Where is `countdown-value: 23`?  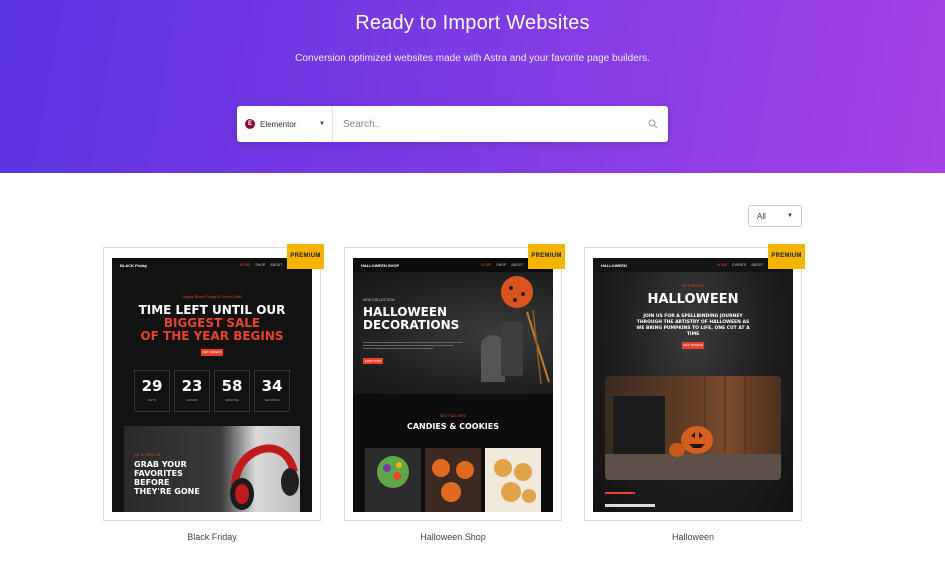
countdown-value: 23 is located at coordinates (192, 386).